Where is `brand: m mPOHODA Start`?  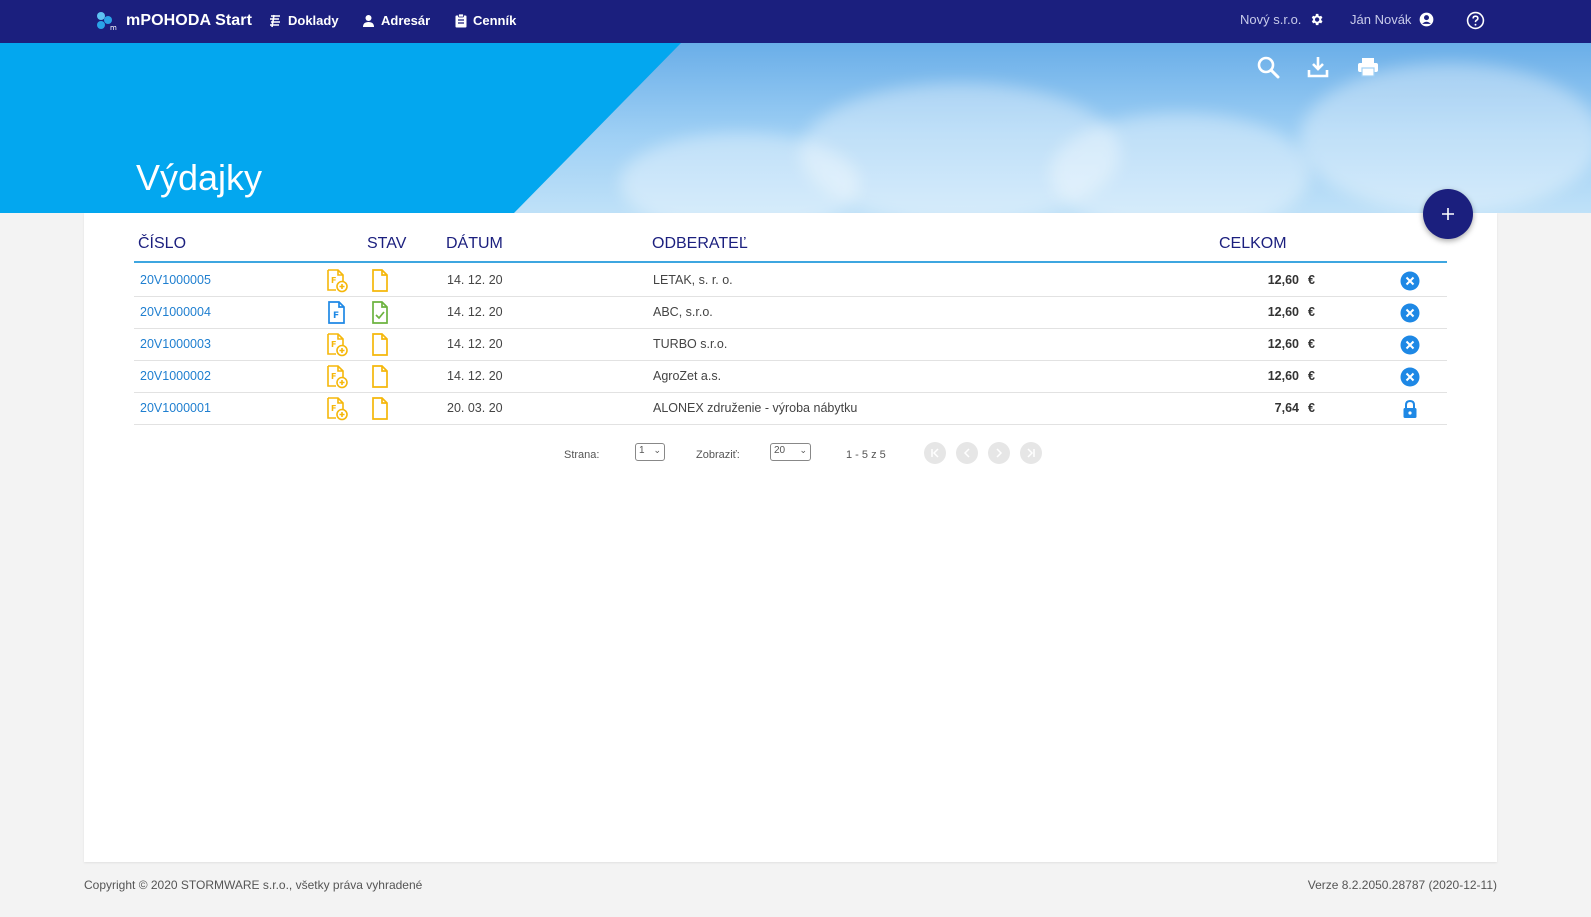
brand: m mPOHODA Start is located at coordinates (174, 21).